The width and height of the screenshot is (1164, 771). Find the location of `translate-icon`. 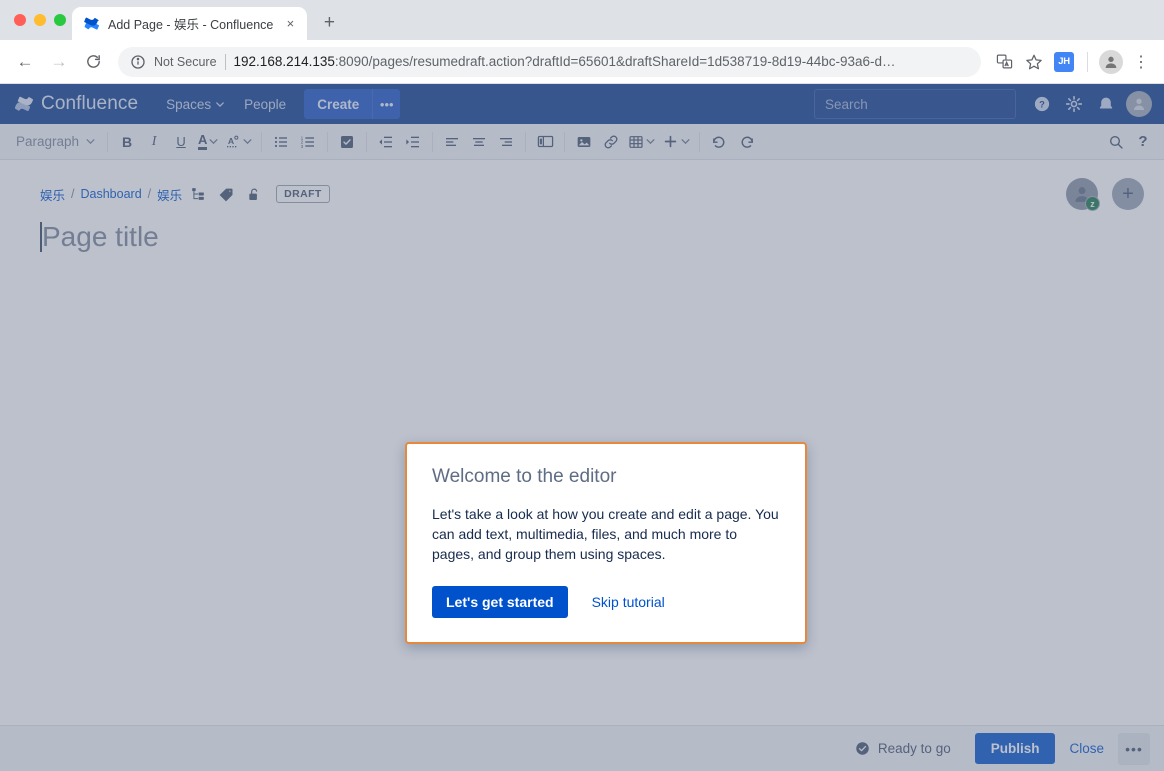

translate-icon is located at coordinates (1004, 62).